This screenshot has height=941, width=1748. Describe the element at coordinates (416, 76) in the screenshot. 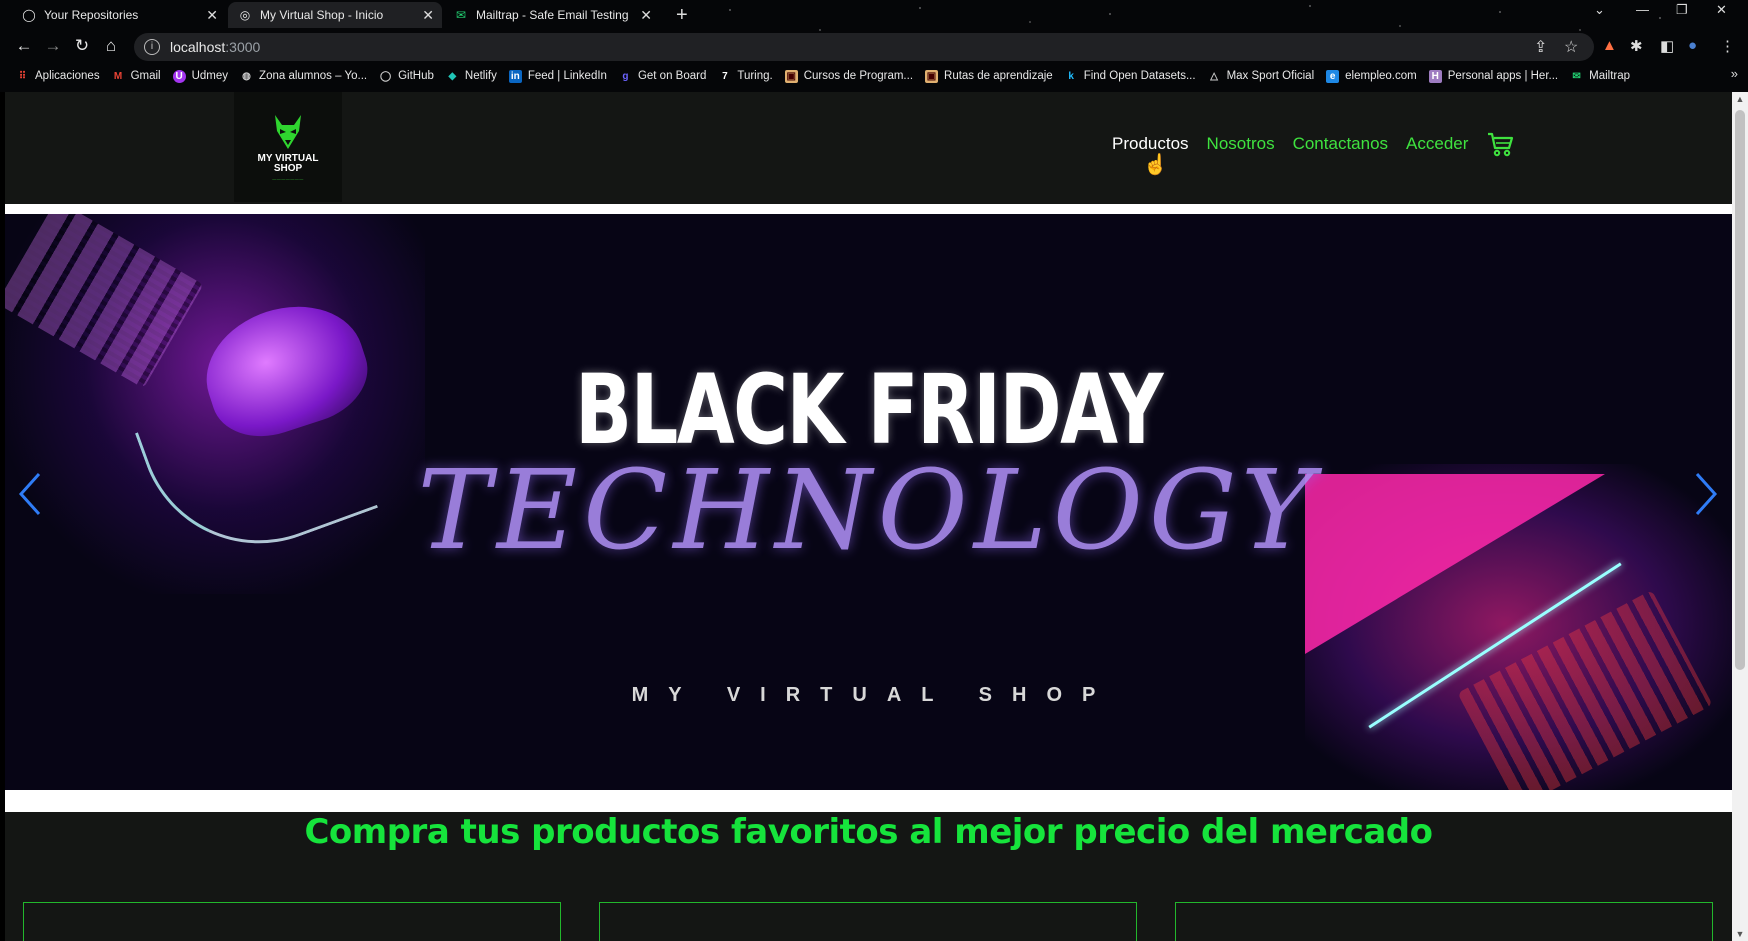

I see `bookmark-label: GitHub` at that location.